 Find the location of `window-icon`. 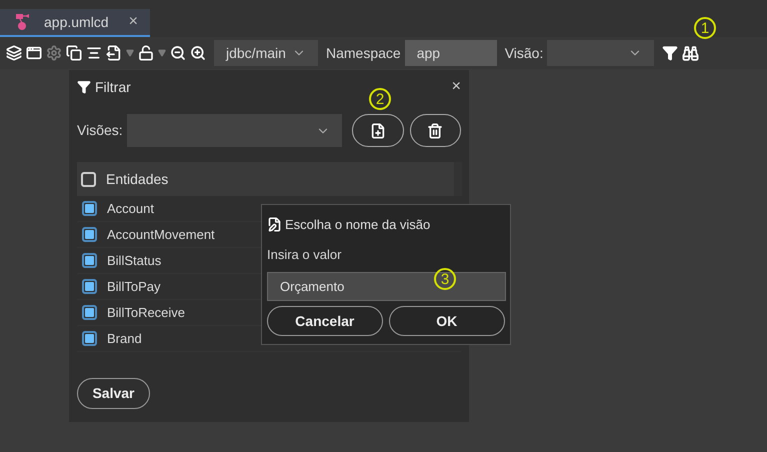

window-icon is located at coordinates (34, 53).